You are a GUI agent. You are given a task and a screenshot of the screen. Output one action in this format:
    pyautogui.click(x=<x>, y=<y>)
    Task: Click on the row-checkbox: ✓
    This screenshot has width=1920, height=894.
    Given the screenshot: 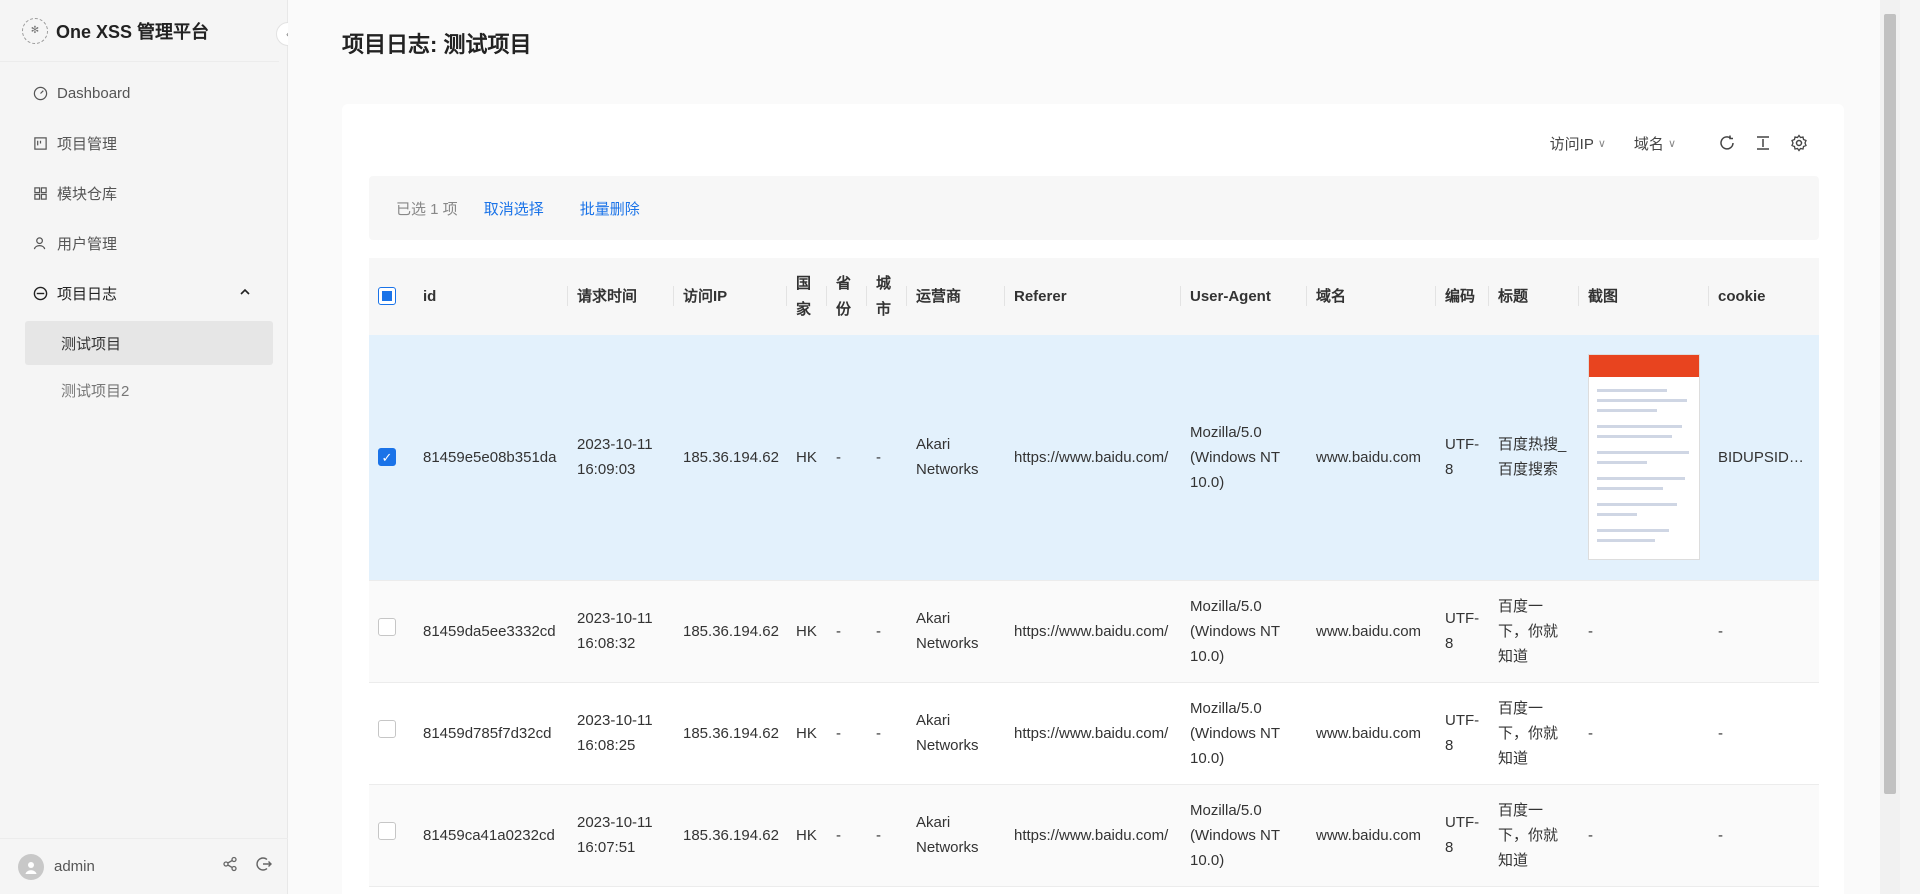 What is the action you would take?
    pyautogui.click(x=387, y=457)
    